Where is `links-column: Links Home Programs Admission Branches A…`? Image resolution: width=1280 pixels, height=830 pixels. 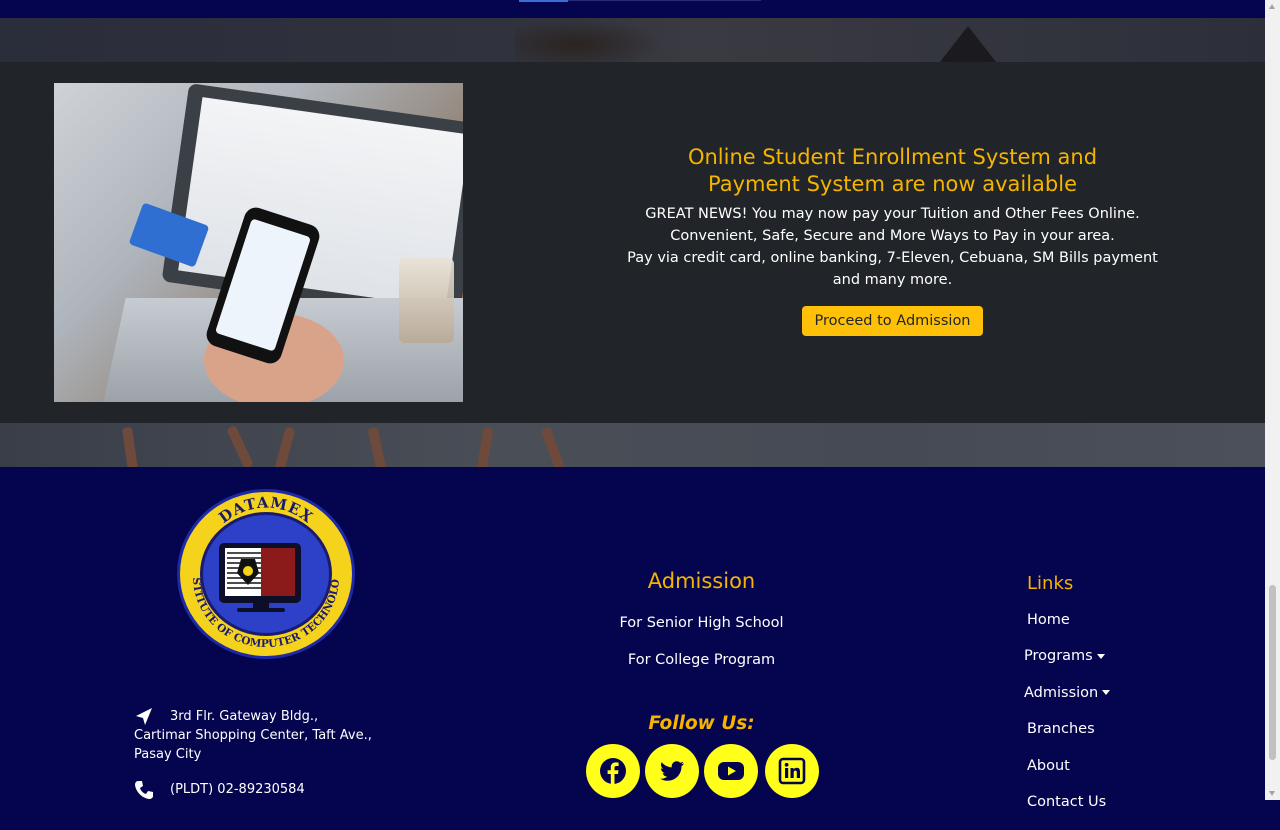 links-column: Links Home Programs Admission Branches A… is located at coordinates (1075, 701).